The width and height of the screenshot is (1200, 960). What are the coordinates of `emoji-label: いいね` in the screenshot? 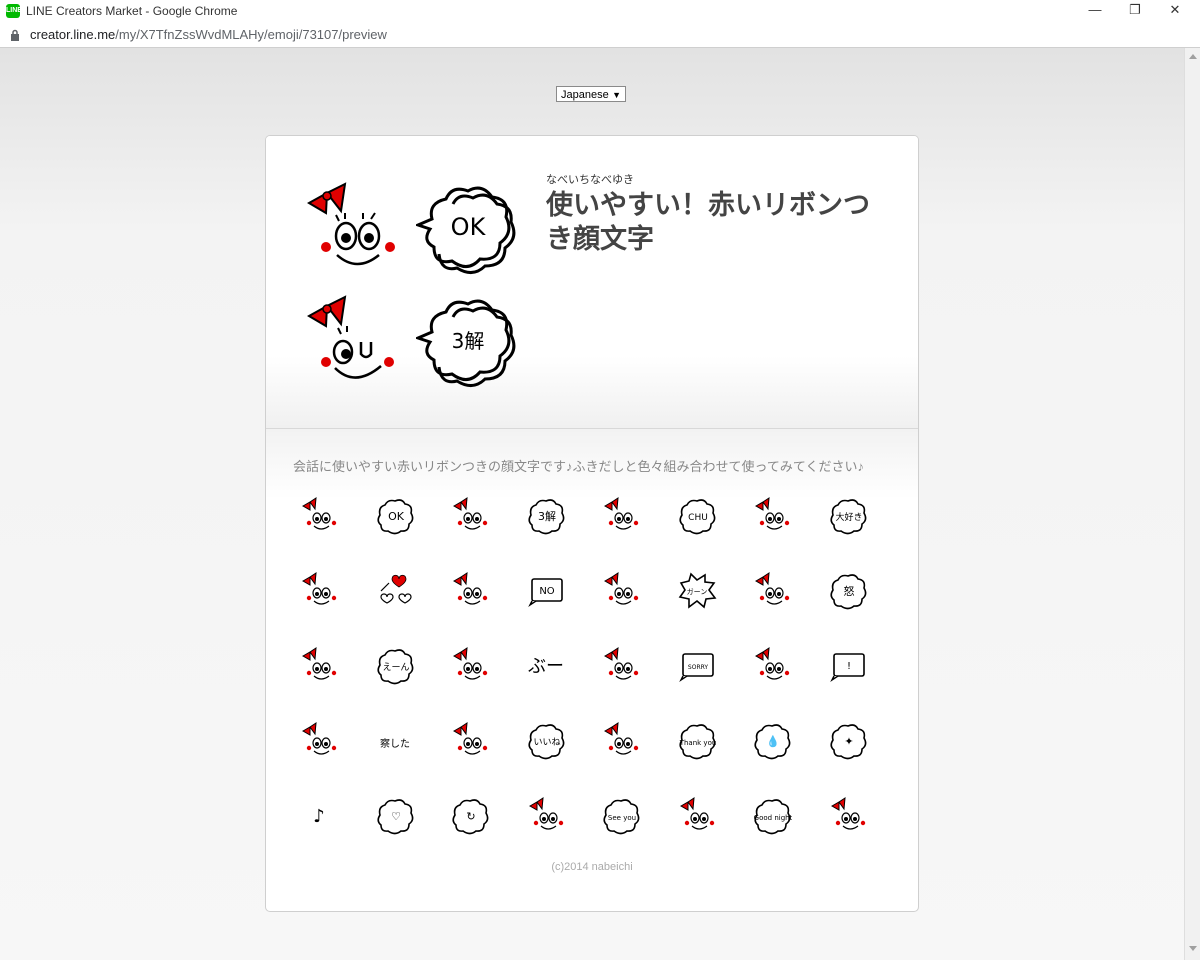 It's located at (546, 742).